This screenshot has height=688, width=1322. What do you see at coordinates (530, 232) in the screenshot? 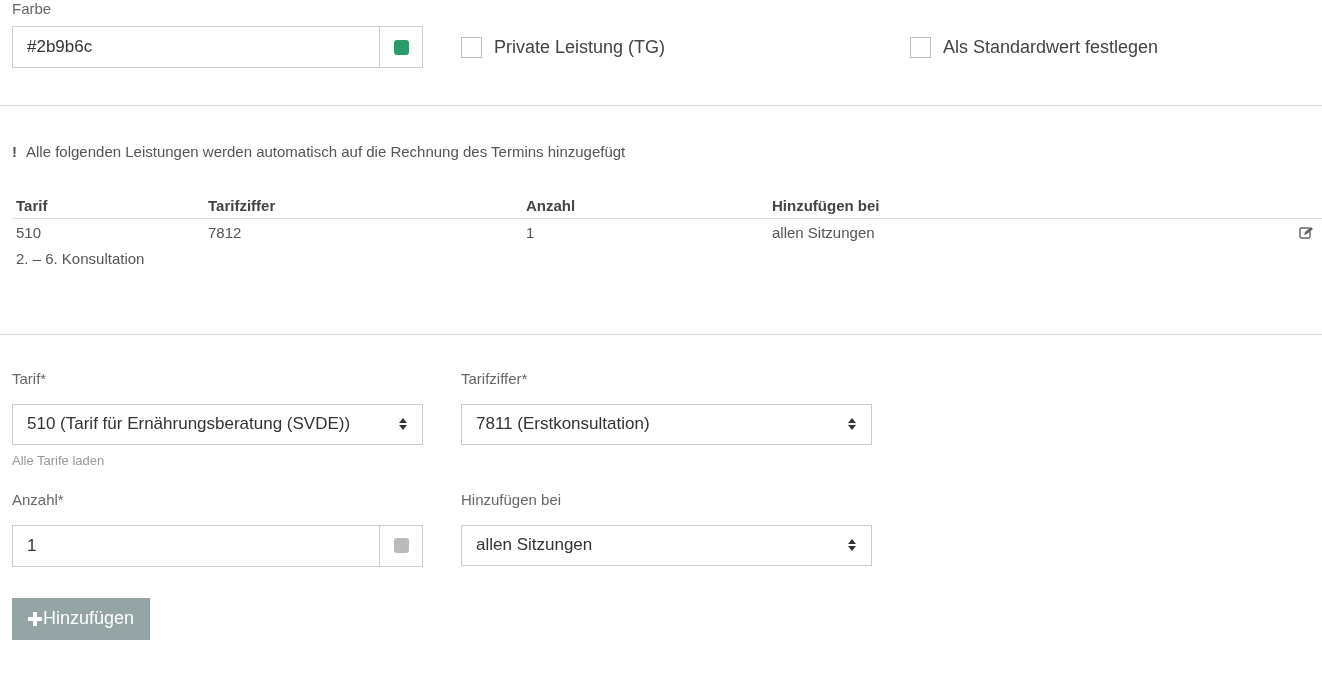
I see `table-cell: 1` at bounding box center [530, 232].